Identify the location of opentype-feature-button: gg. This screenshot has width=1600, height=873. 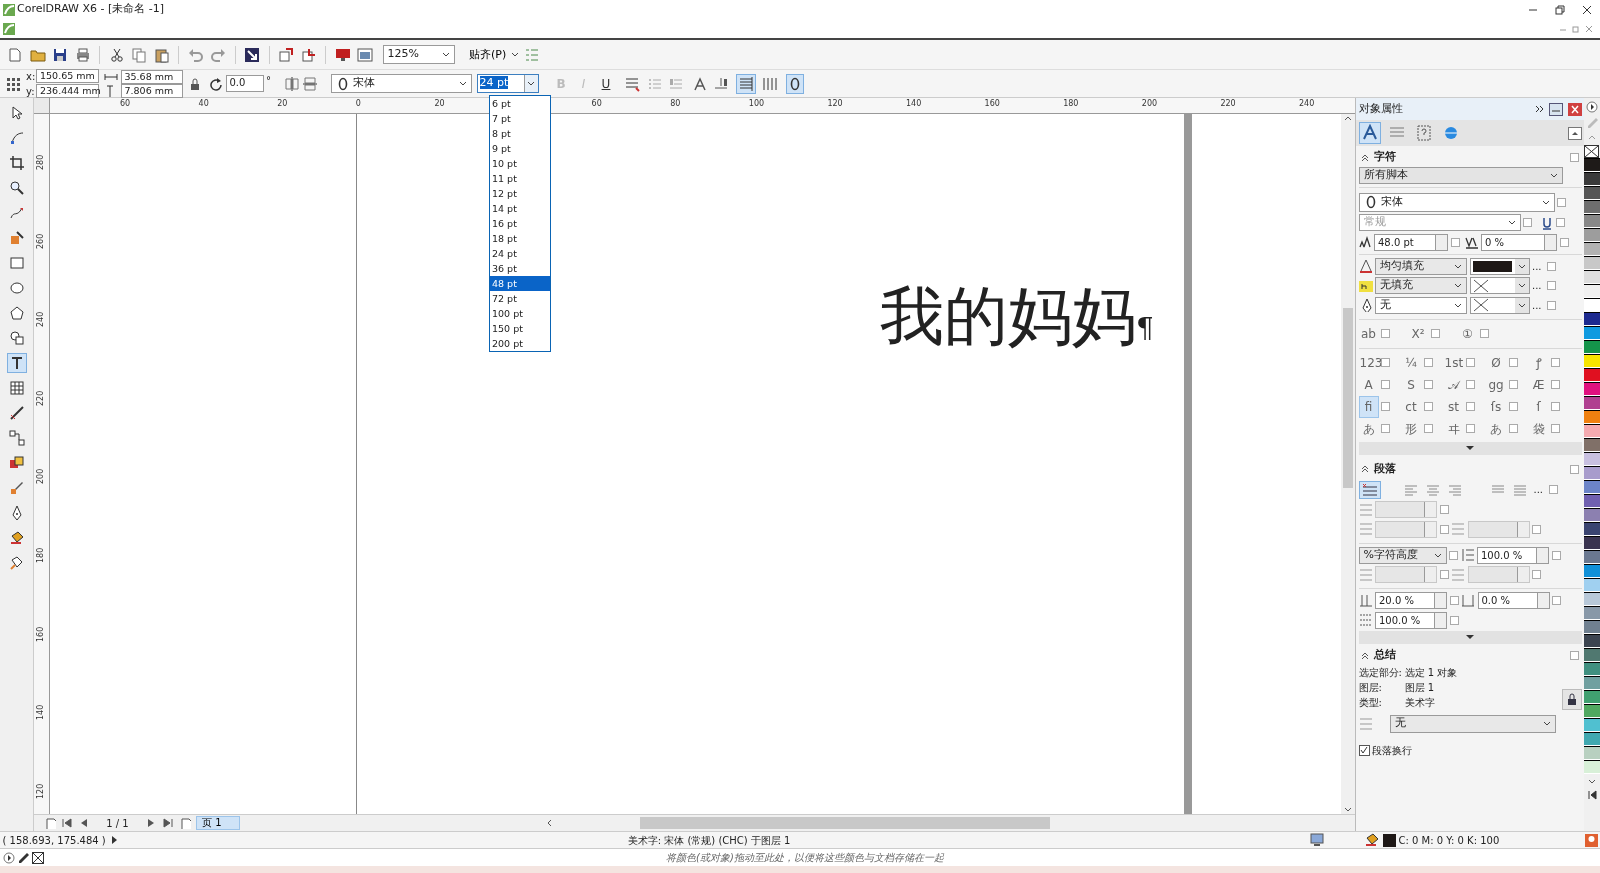
(1496, 384).